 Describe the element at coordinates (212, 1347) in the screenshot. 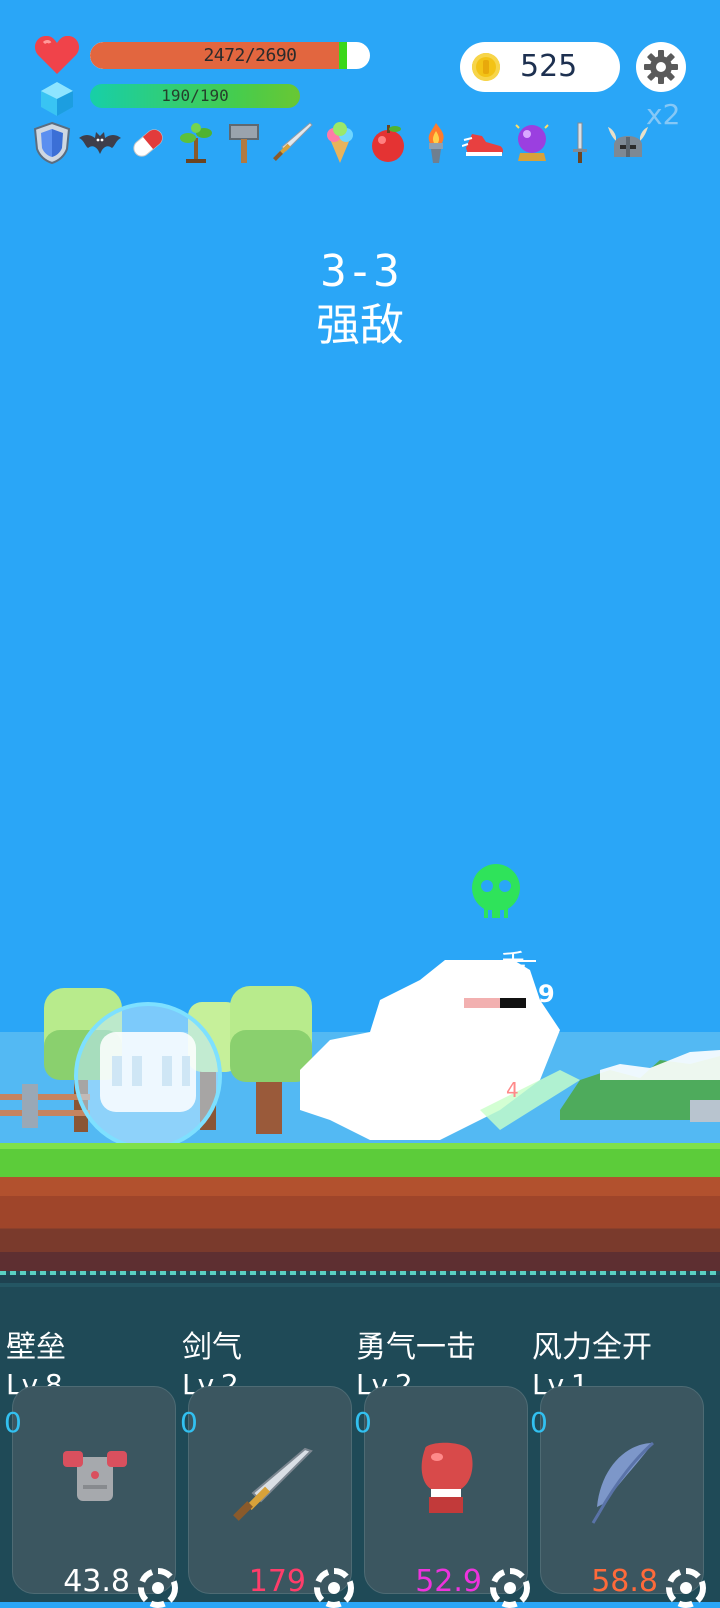

I see `skill-name: 剑气` at that location.